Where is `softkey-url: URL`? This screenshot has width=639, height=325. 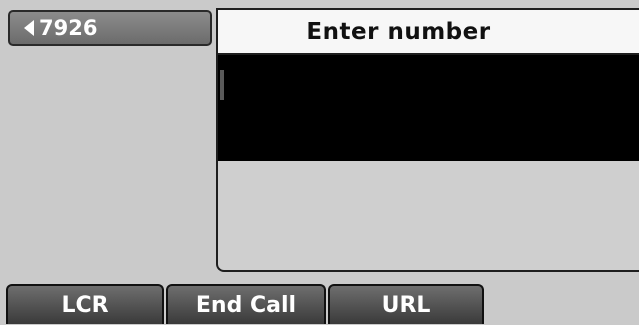 softkey-url: URL is located at coordinates (406, 304).